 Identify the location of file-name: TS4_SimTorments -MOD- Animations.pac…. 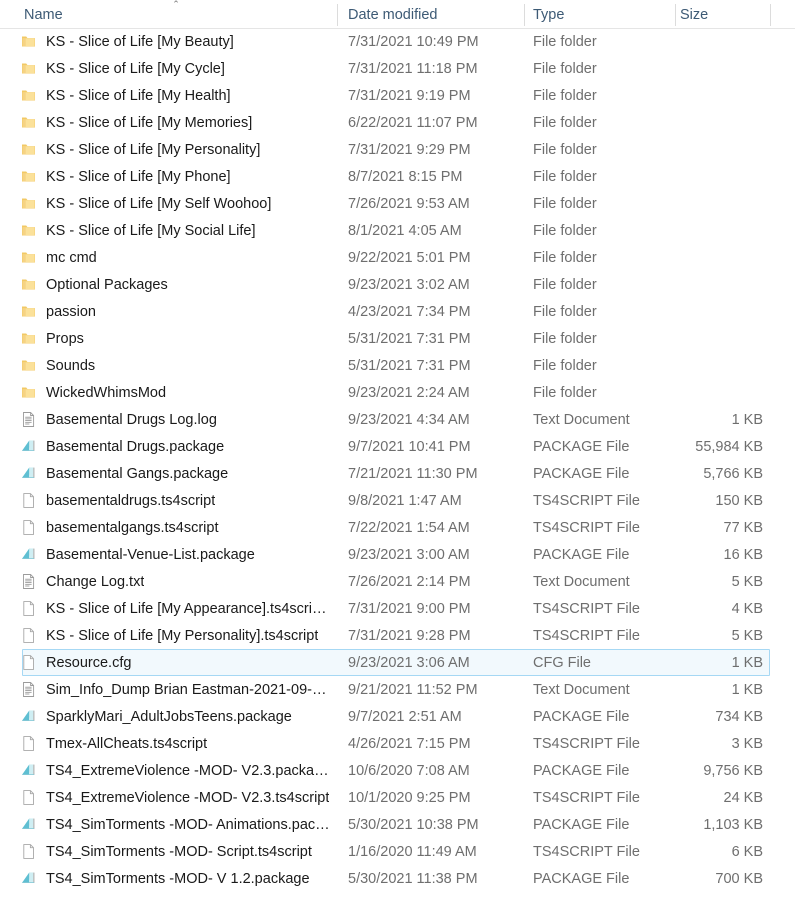
(188, 825).